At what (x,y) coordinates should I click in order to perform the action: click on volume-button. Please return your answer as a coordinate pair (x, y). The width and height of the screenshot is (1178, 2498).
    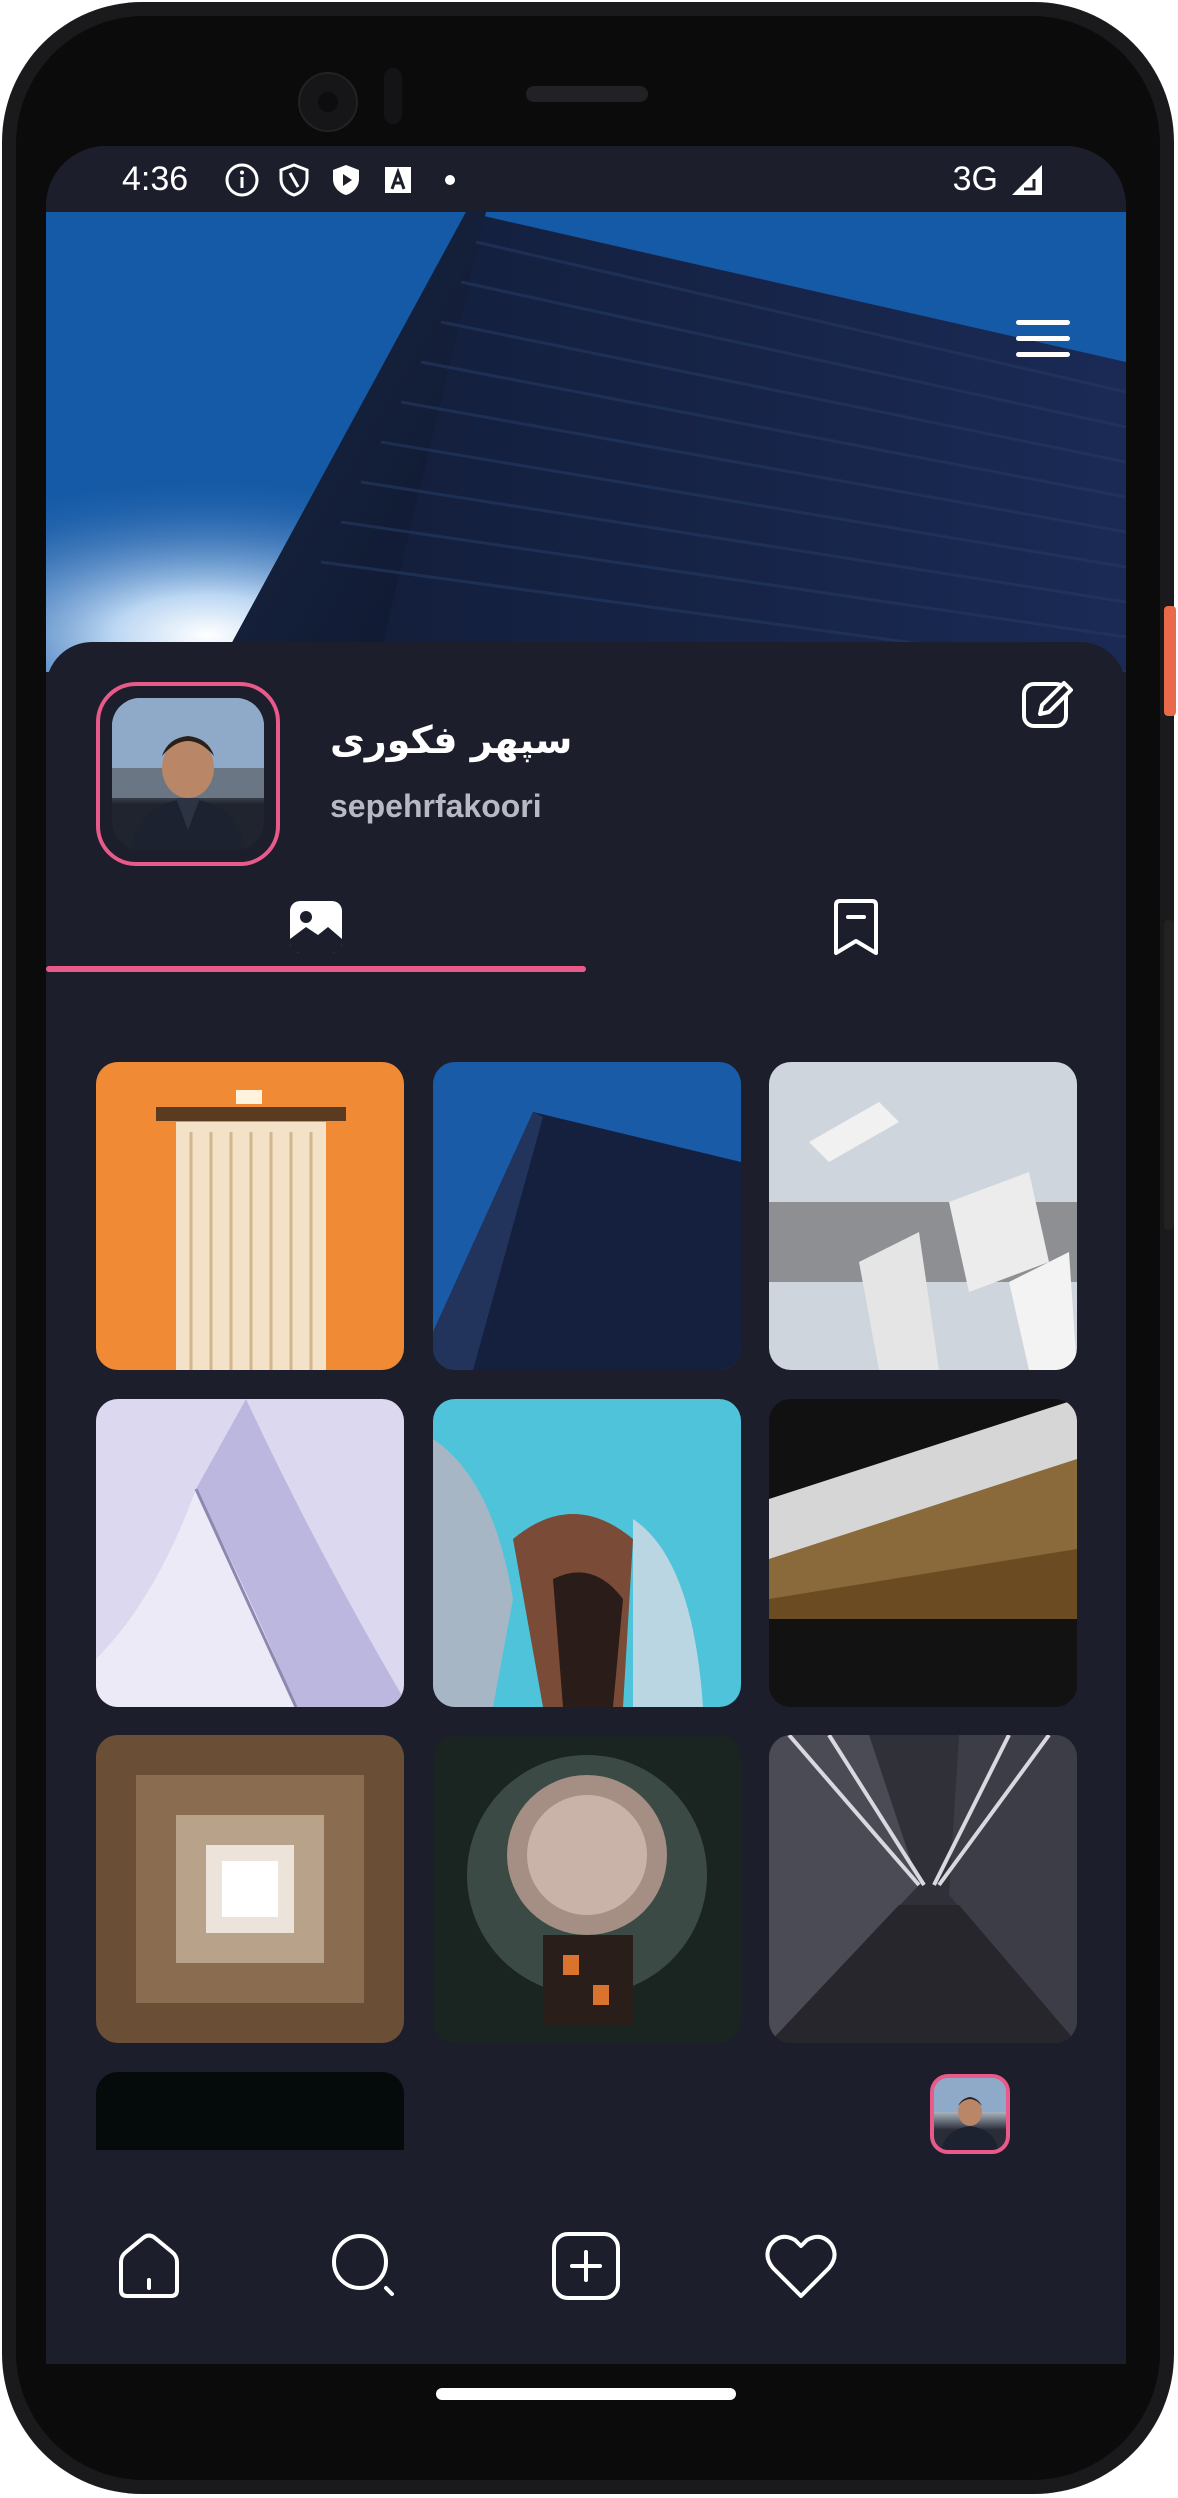
    Looking at the image, I should click on (1169, 1075).